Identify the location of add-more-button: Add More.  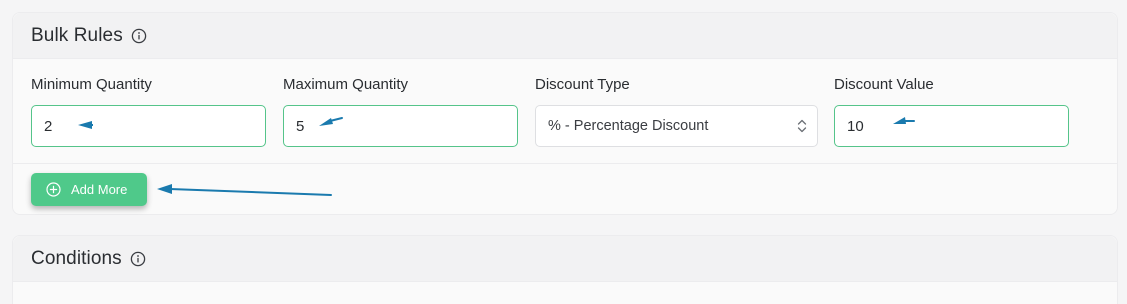
(89, 189).